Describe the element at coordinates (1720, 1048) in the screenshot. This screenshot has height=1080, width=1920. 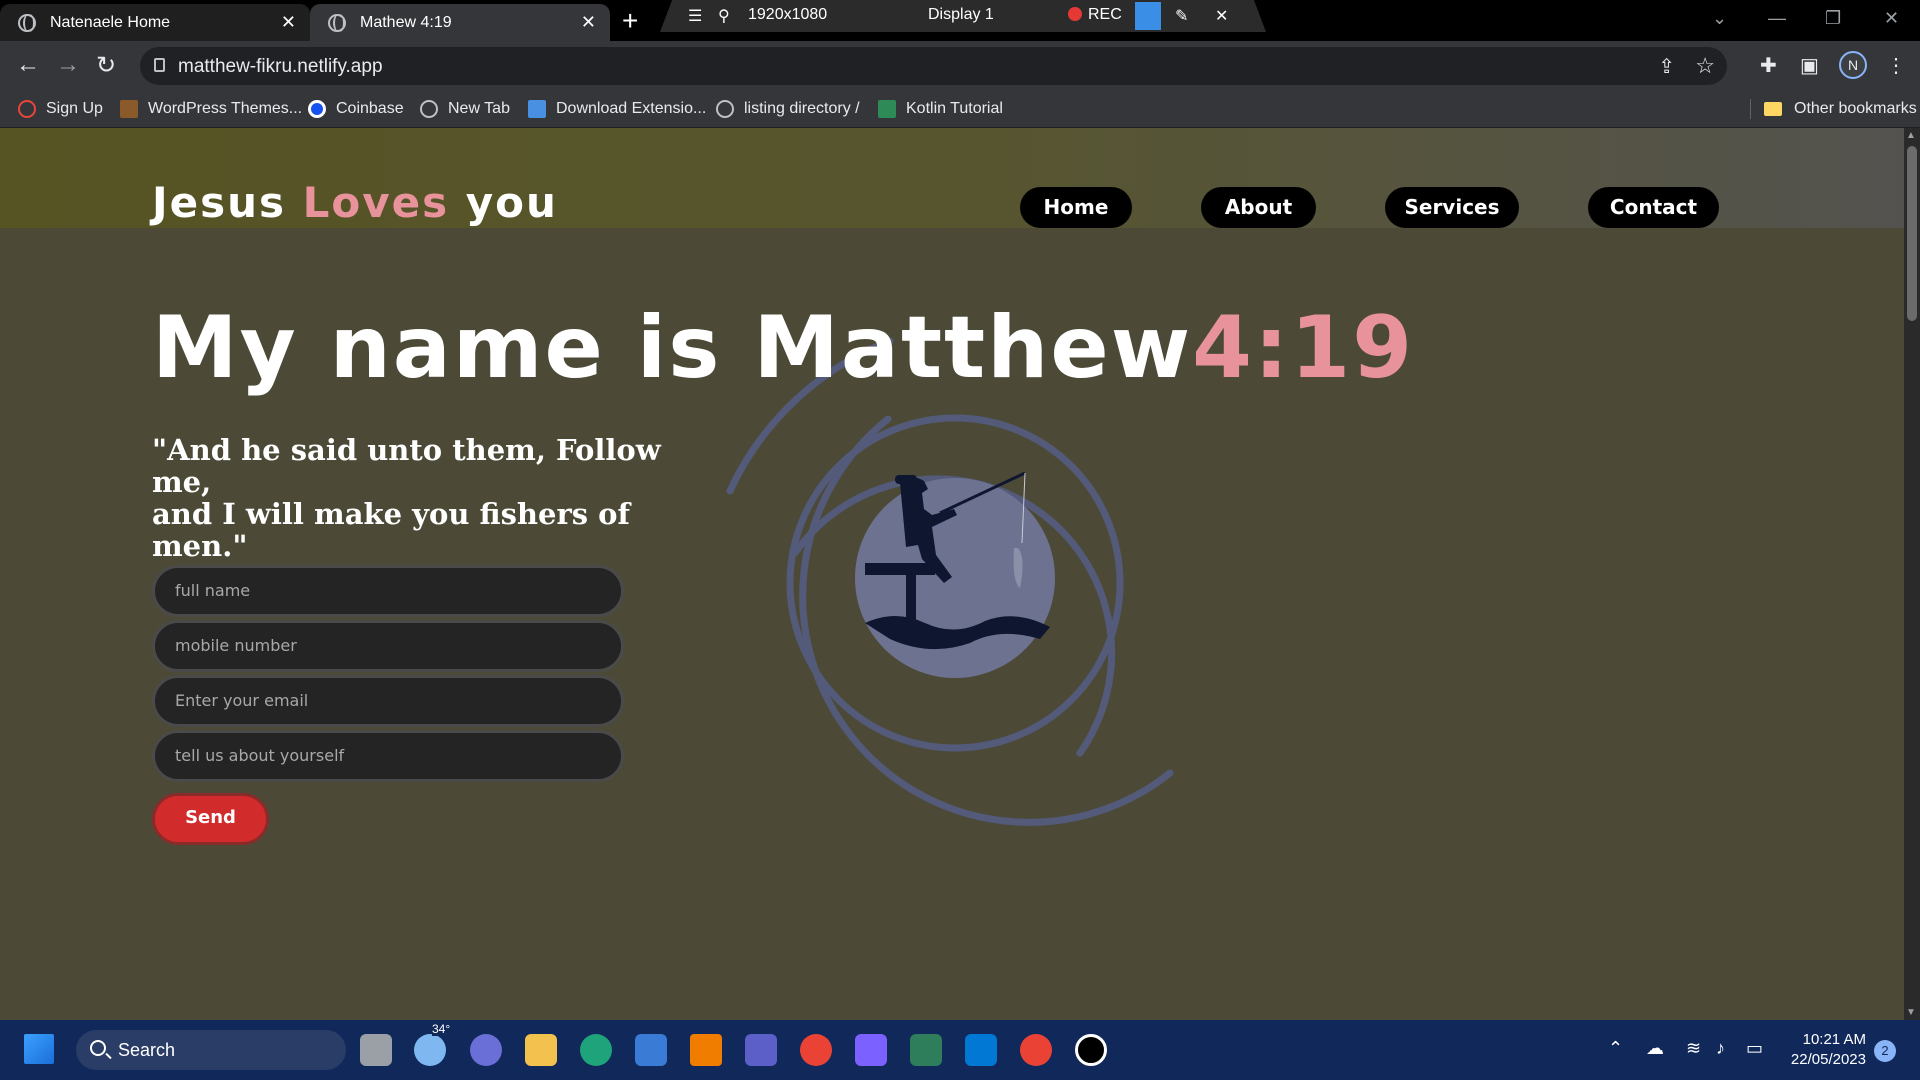
I see `volume-icon: ♪` at that location.